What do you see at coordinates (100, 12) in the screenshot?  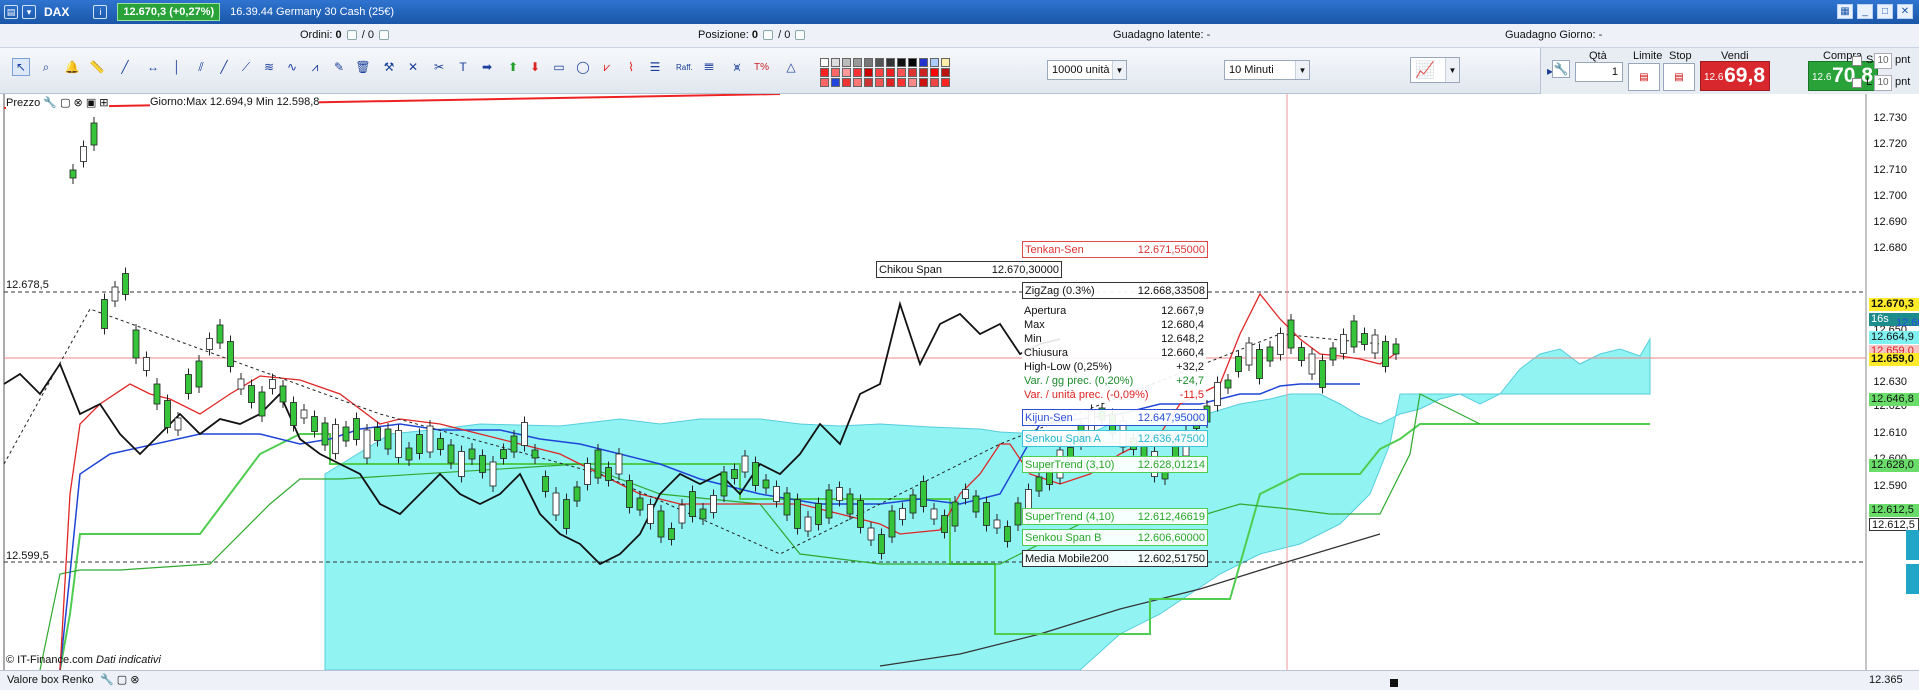 I see `info-icon: i` at bounding box center [100, 12].